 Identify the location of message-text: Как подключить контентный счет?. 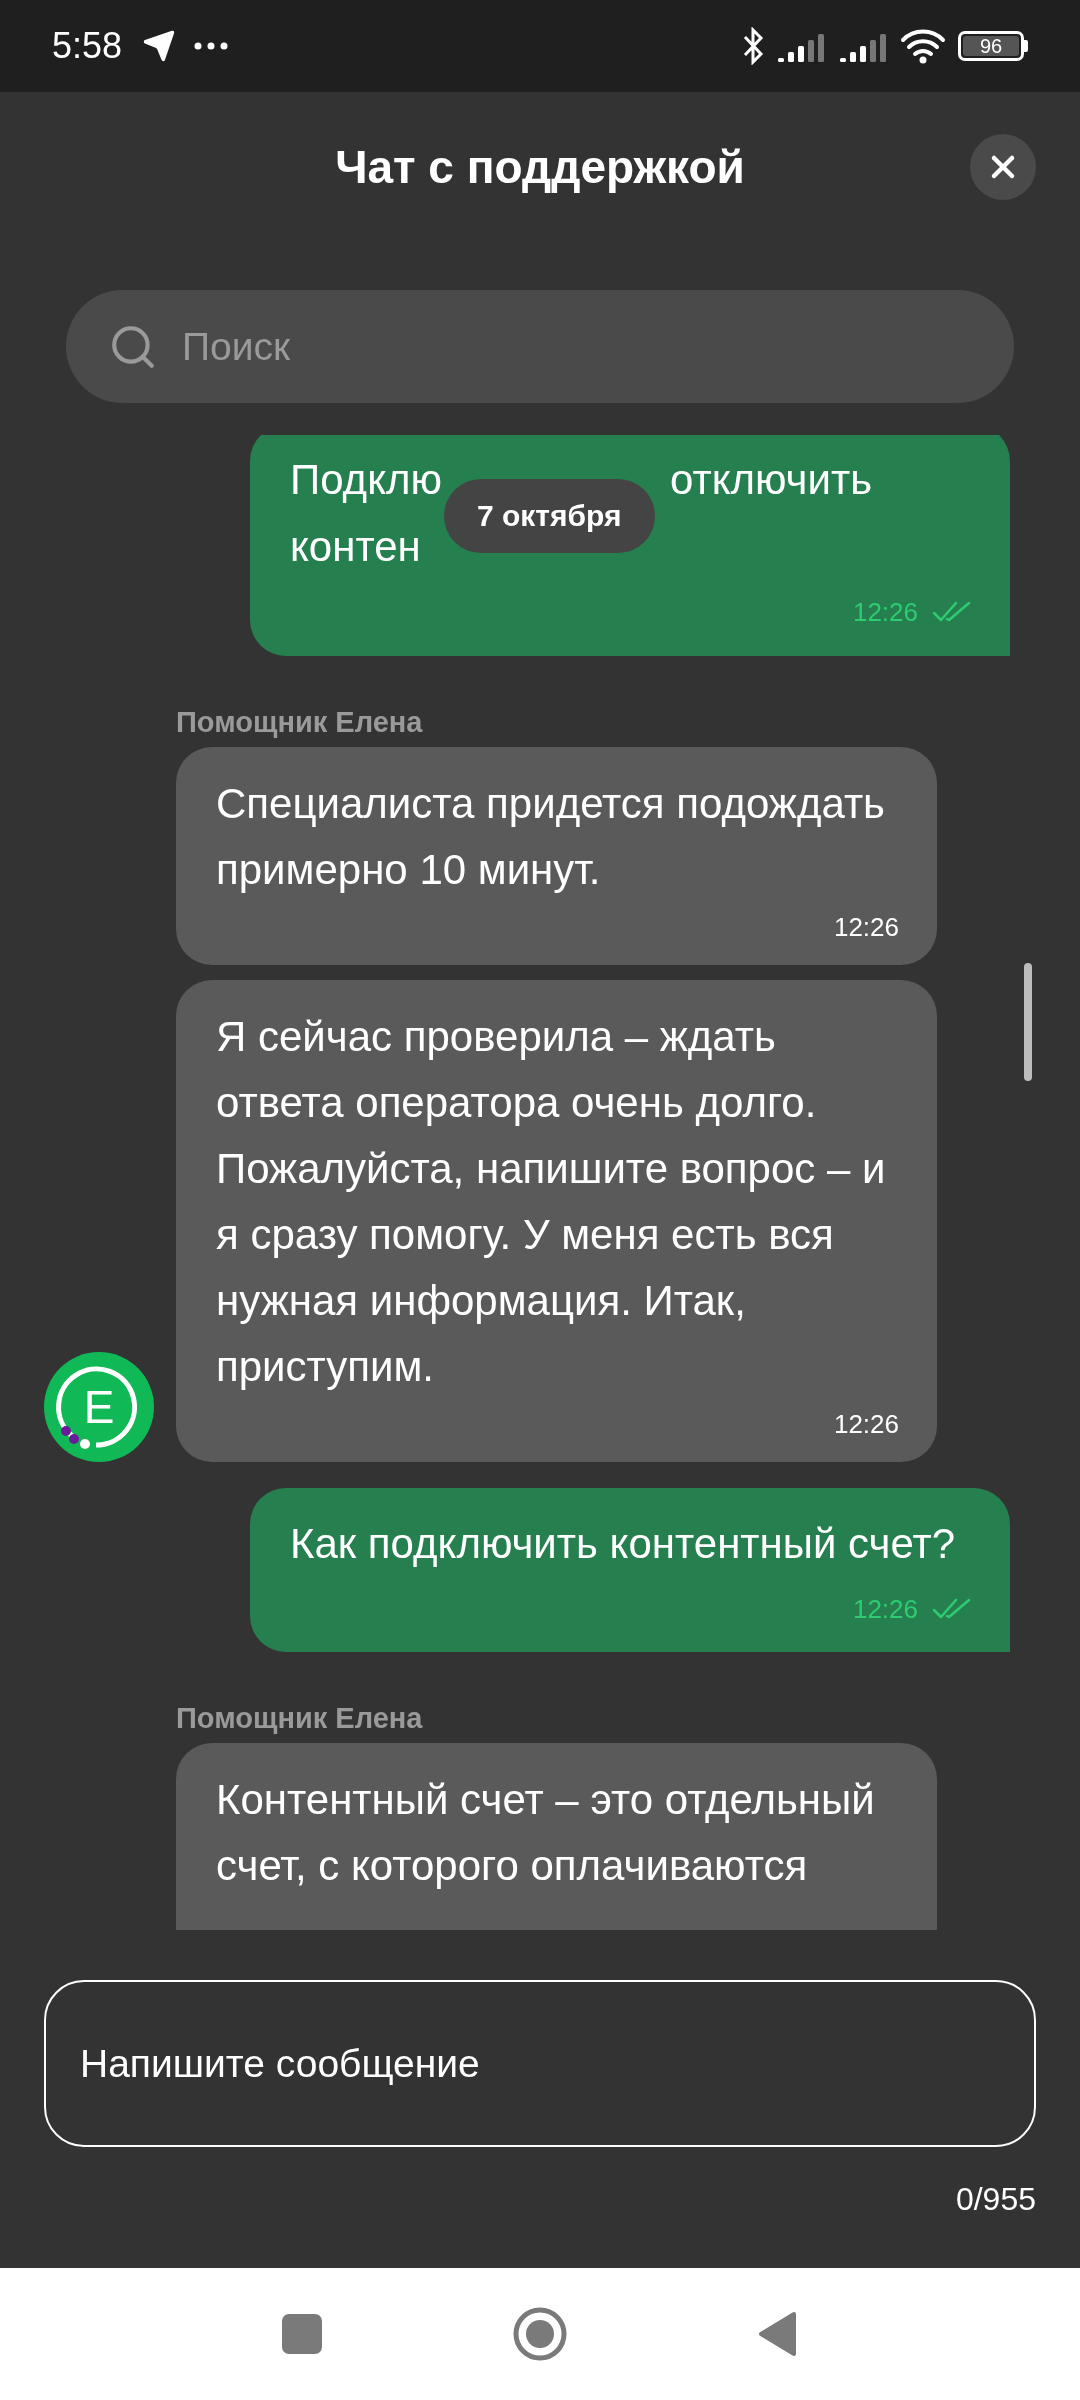
(623, 1544).